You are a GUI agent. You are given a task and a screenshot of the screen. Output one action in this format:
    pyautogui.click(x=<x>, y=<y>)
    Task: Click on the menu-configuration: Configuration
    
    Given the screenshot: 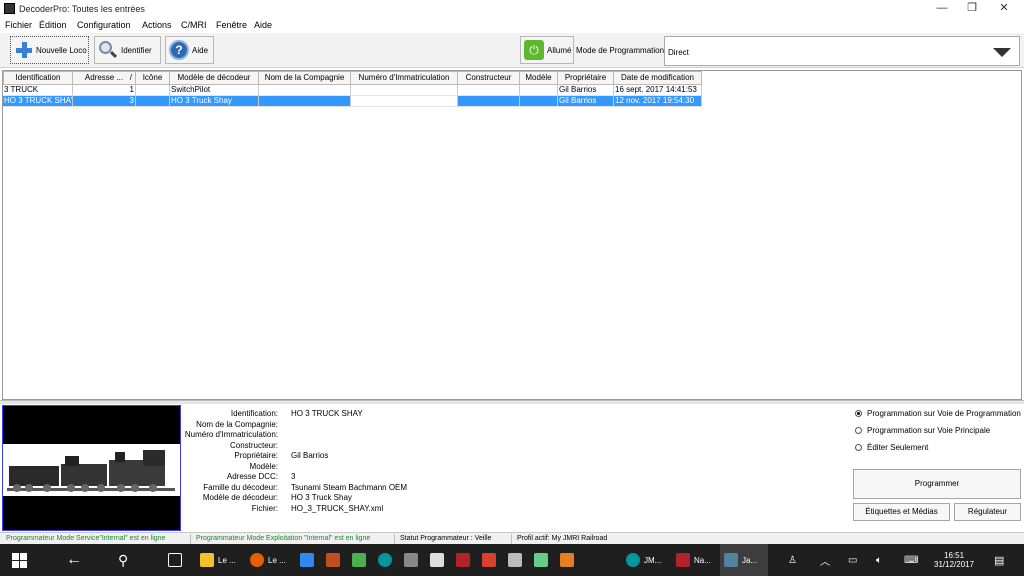 What is the action you would take?
    pyautogui.click(x=104, y=25)
    